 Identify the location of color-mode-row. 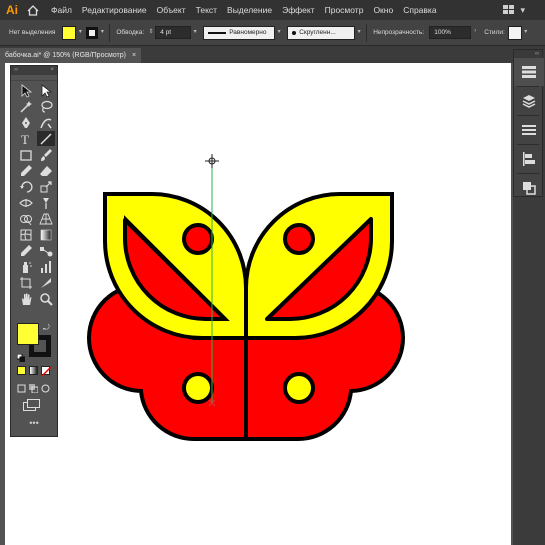
(34, 371).